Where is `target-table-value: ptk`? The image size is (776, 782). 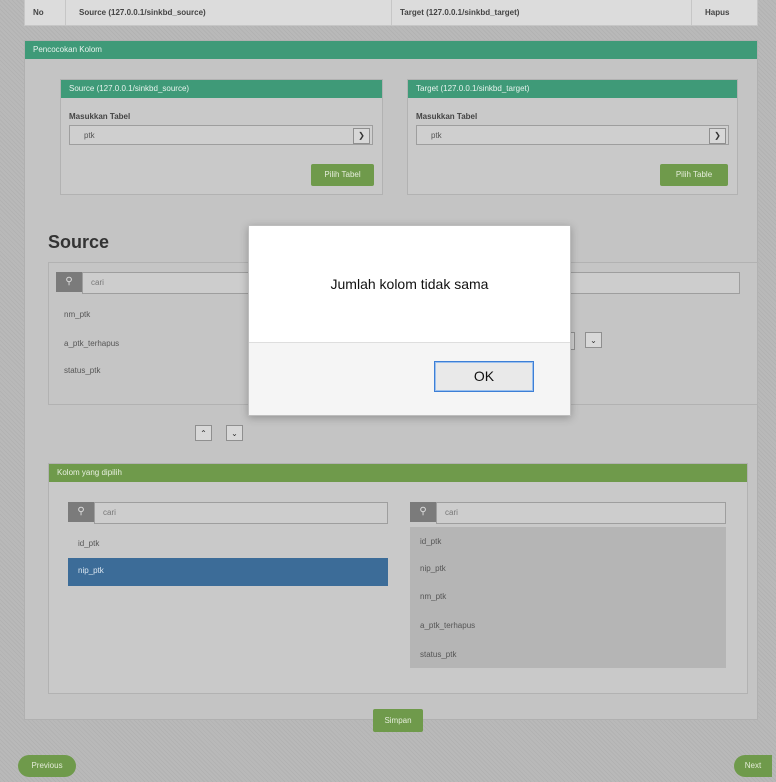
target-table-value: ptk is located at coordinates (436, 135).